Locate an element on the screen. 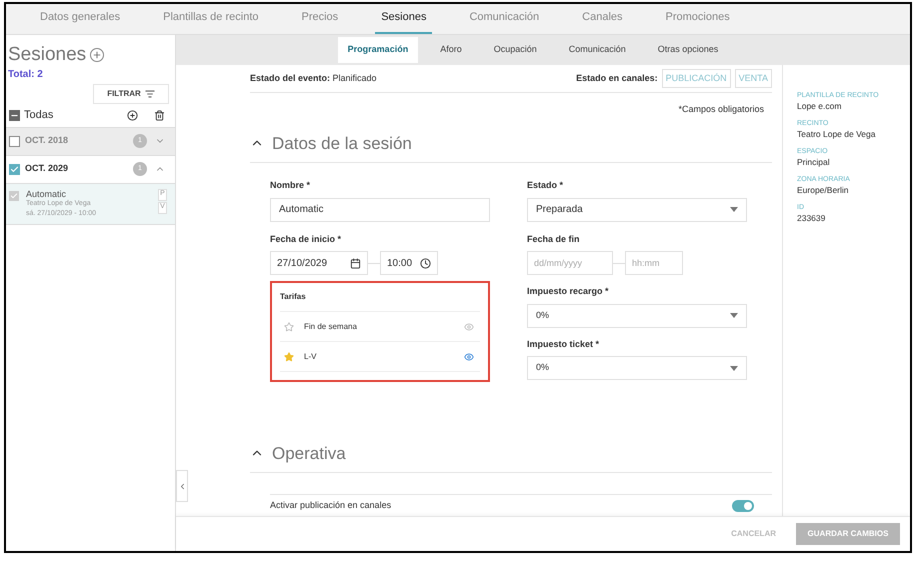 This screenshot has width=918, height=561. field-label: Nombre * is located at coordinates (291, 185).